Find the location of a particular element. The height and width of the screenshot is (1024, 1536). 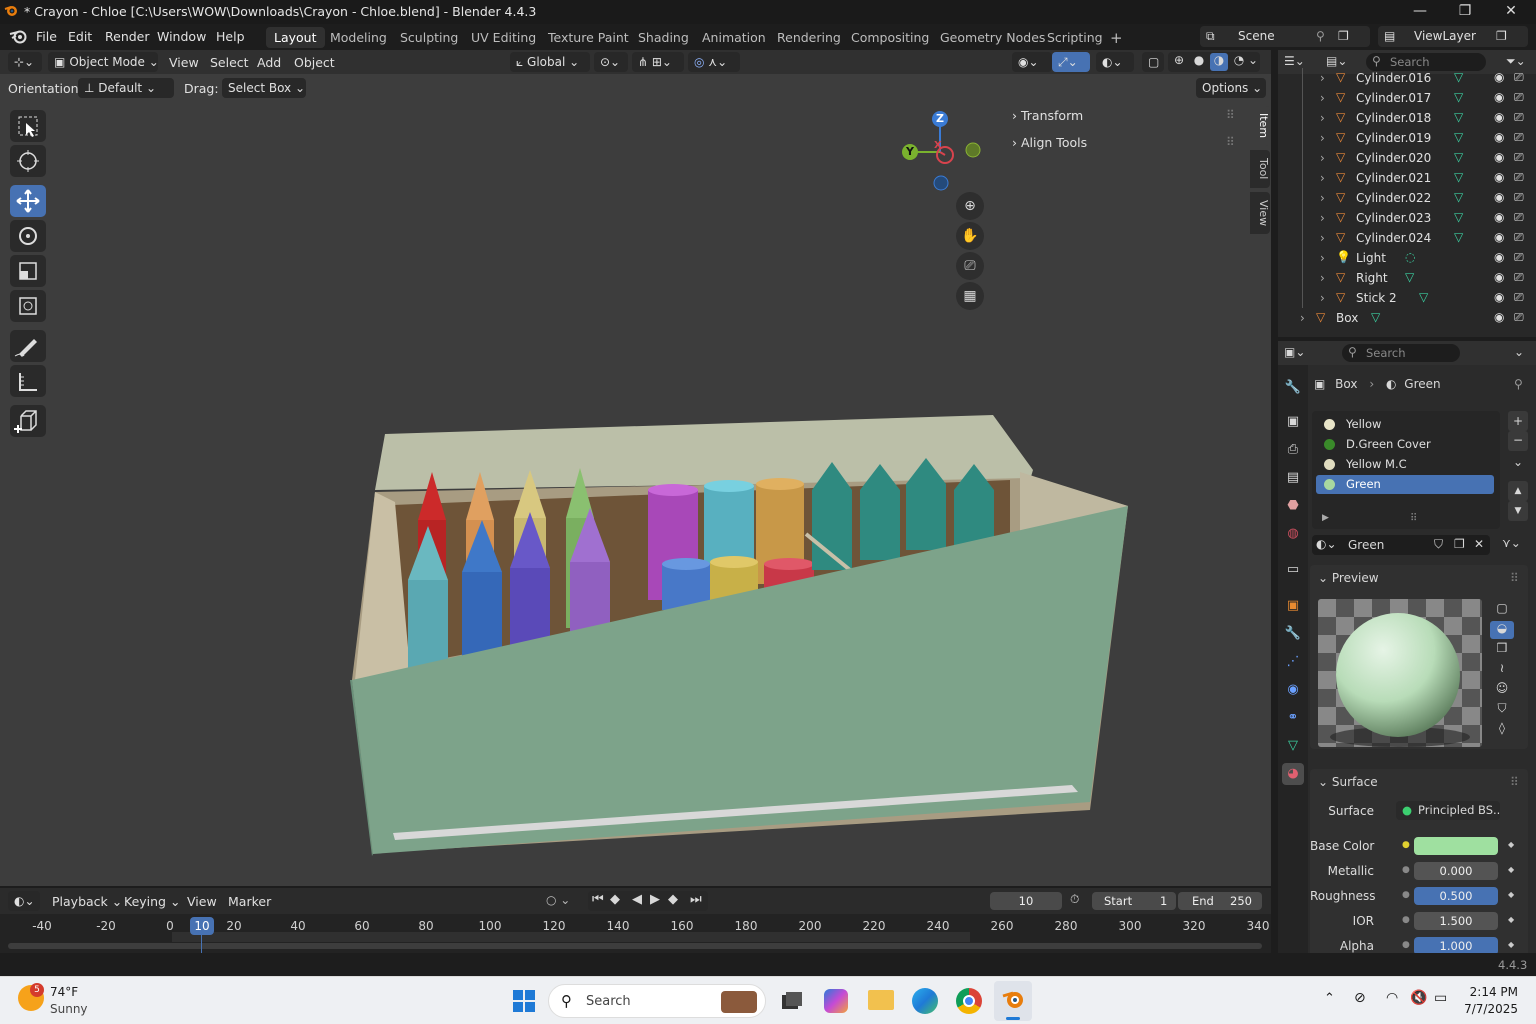

light-data-icon: ◌ is located at coordinates (1410, 257).